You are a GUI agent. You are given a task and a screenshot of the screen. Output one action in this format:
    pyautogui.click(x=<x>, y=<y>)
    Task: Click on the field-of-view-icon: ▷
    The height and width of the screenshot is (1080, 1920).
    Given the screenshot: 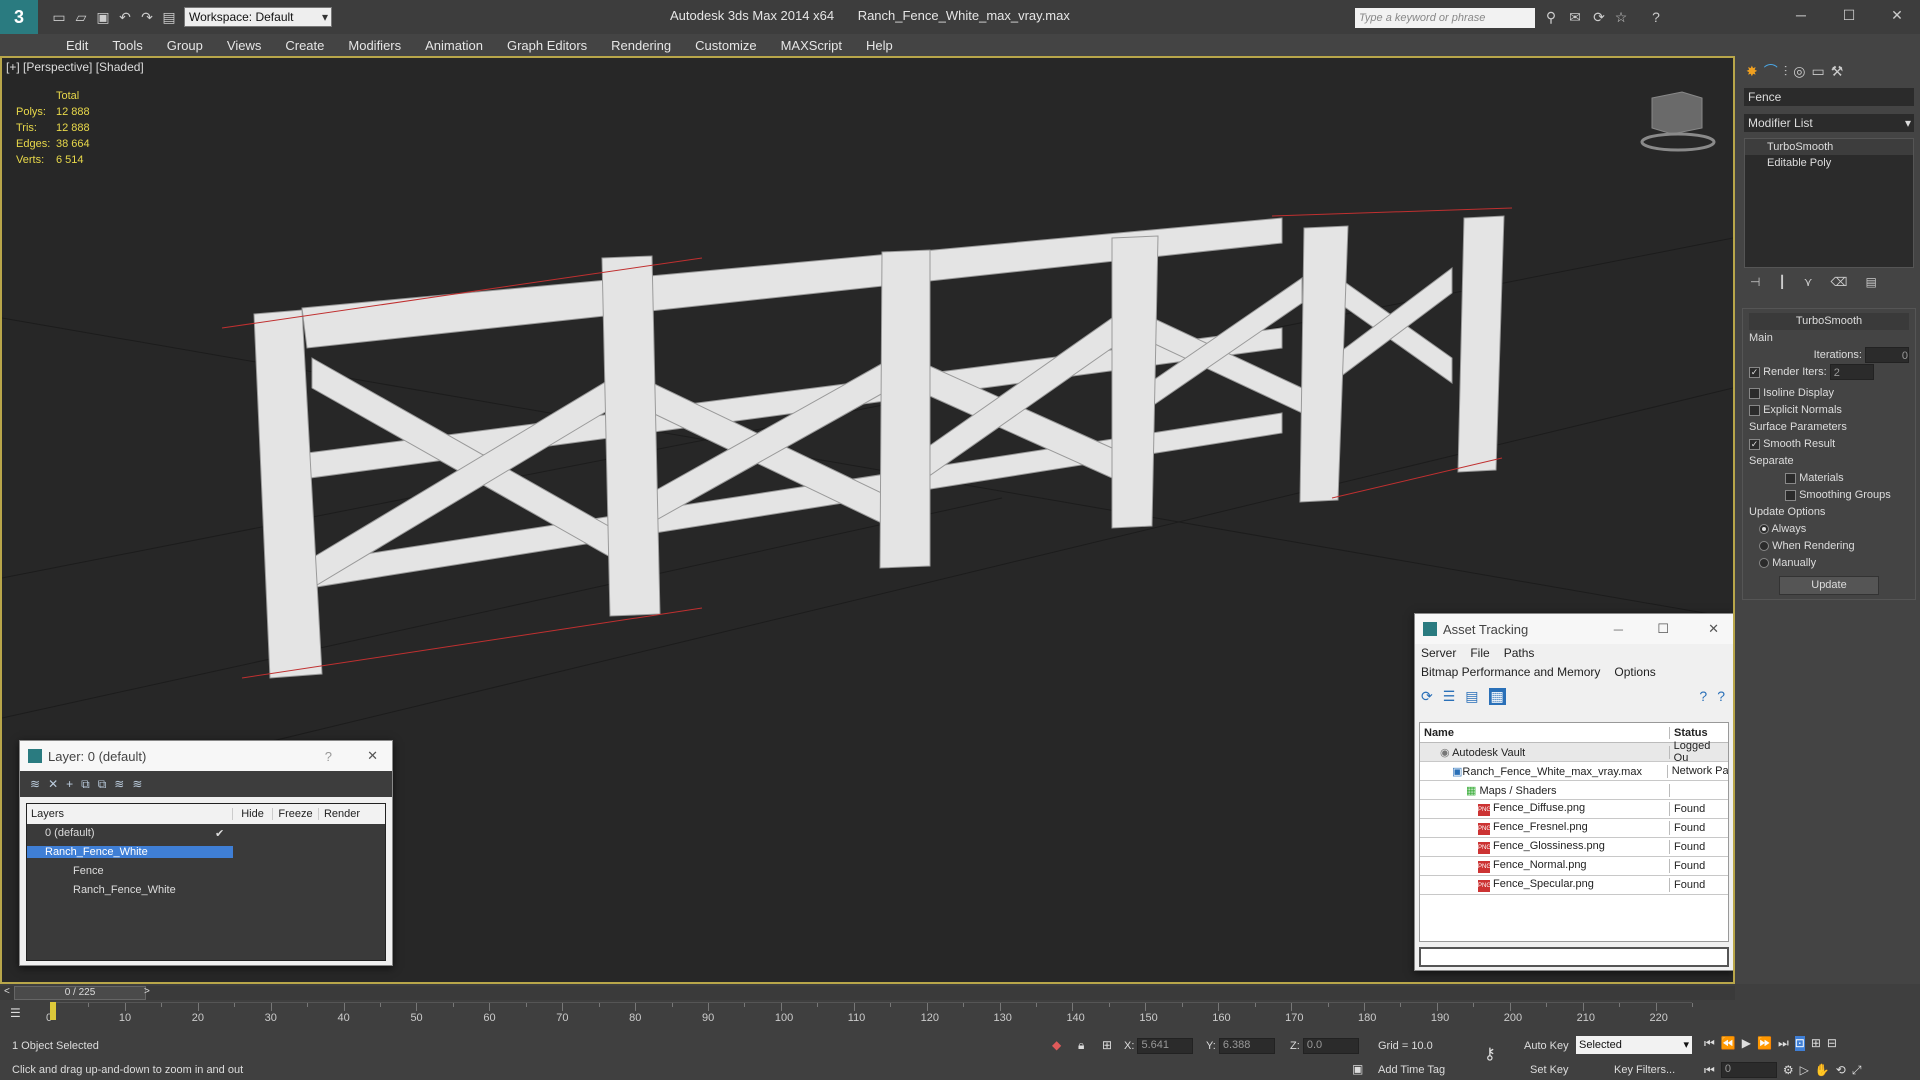 What is the action you would take?
    pyautogui.click(x=1804, y=1070)
    